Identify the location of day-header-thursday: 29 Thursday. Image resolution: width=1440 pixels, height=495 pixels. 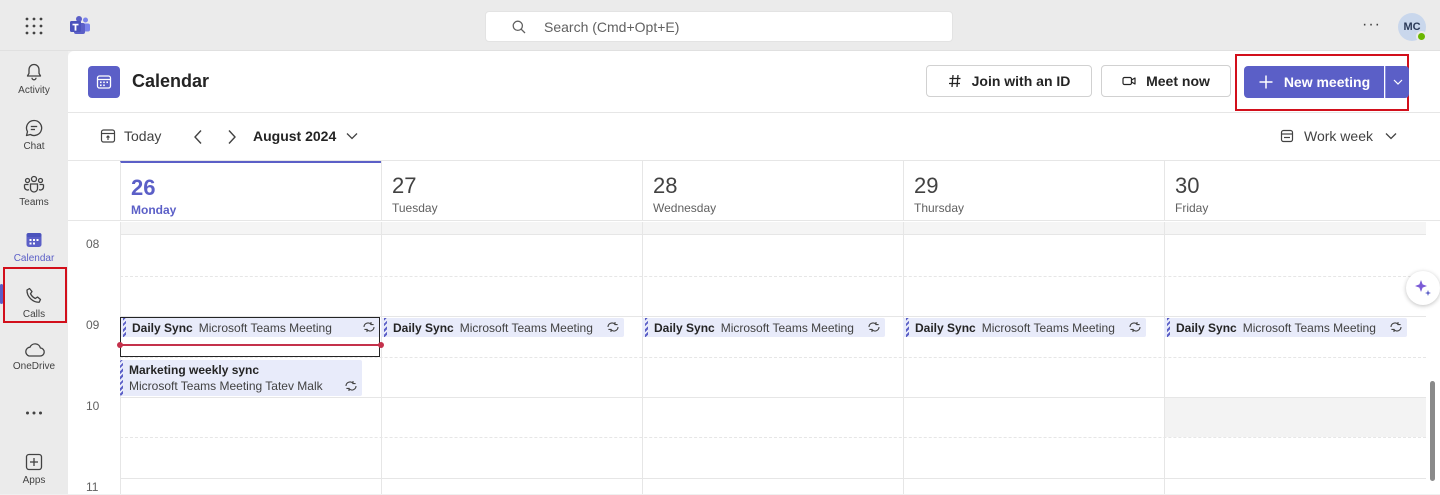
(1033, 191).